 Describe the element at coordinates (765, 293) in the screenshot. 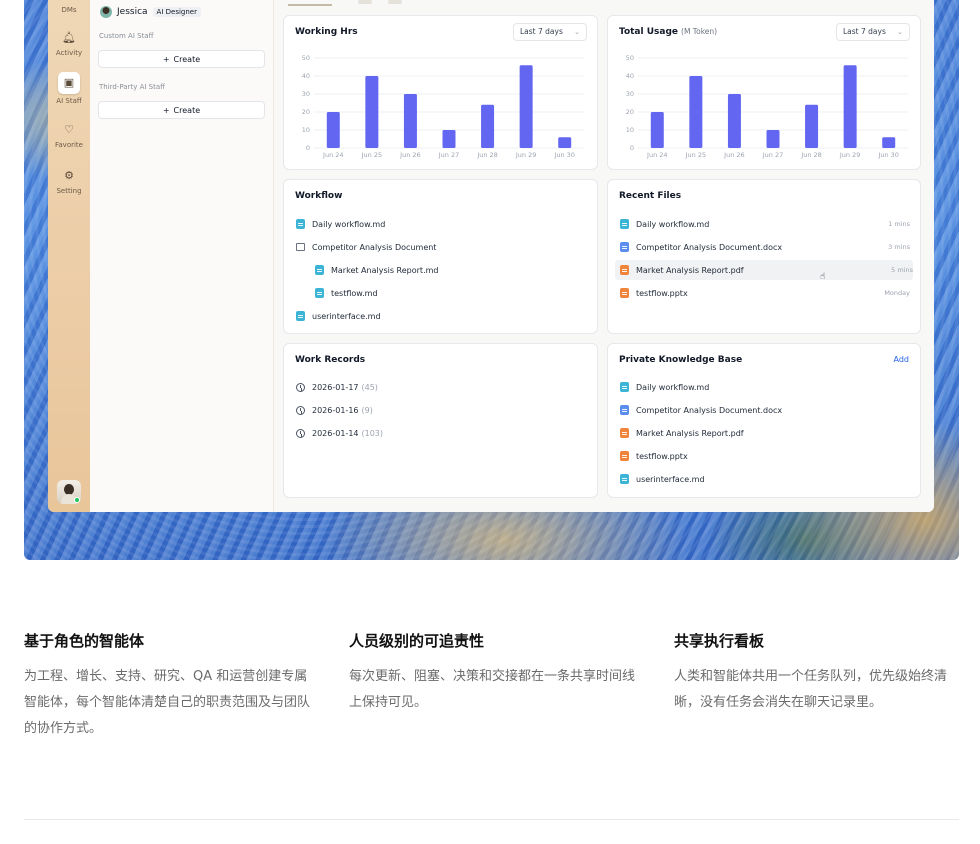

I see `recent-file-row: testflow.pptx Monday` at that location.